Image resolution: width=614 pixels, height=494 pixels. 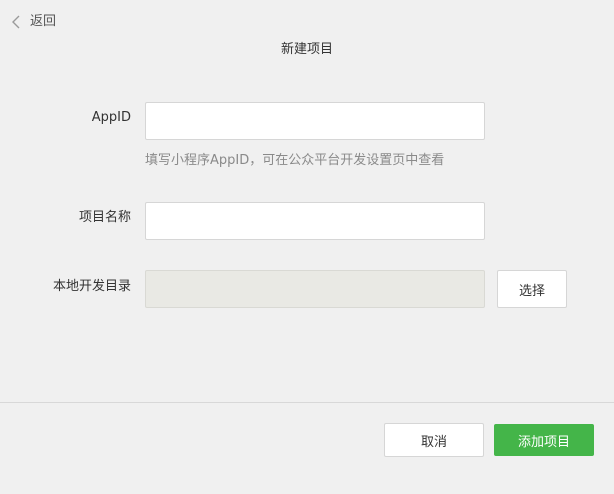 What do you see at coordinates (532, 289) in the screenshot?
I see `choose-directory-button: 选择` at bounding box center [532, 289].